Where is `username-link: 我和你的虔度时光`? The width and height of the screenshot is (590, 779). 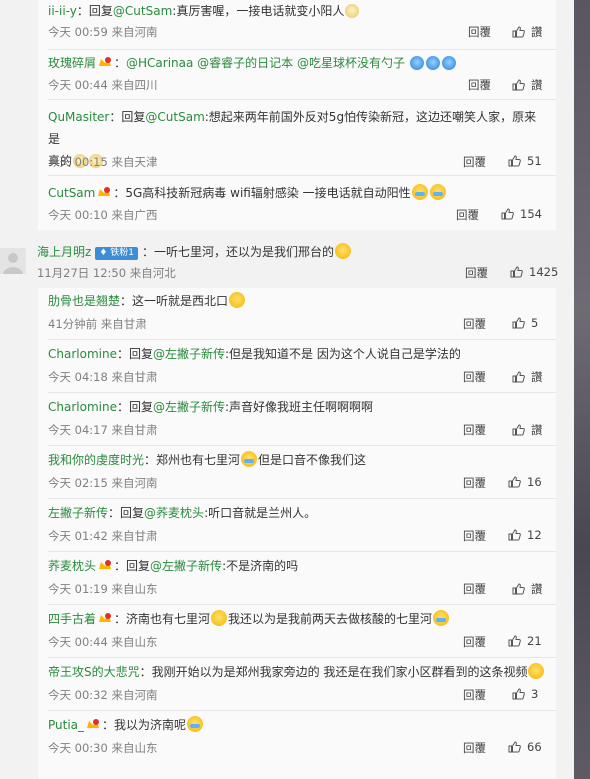
username-link: 我和你的虔度时光 is located at coordinates (96, 460).